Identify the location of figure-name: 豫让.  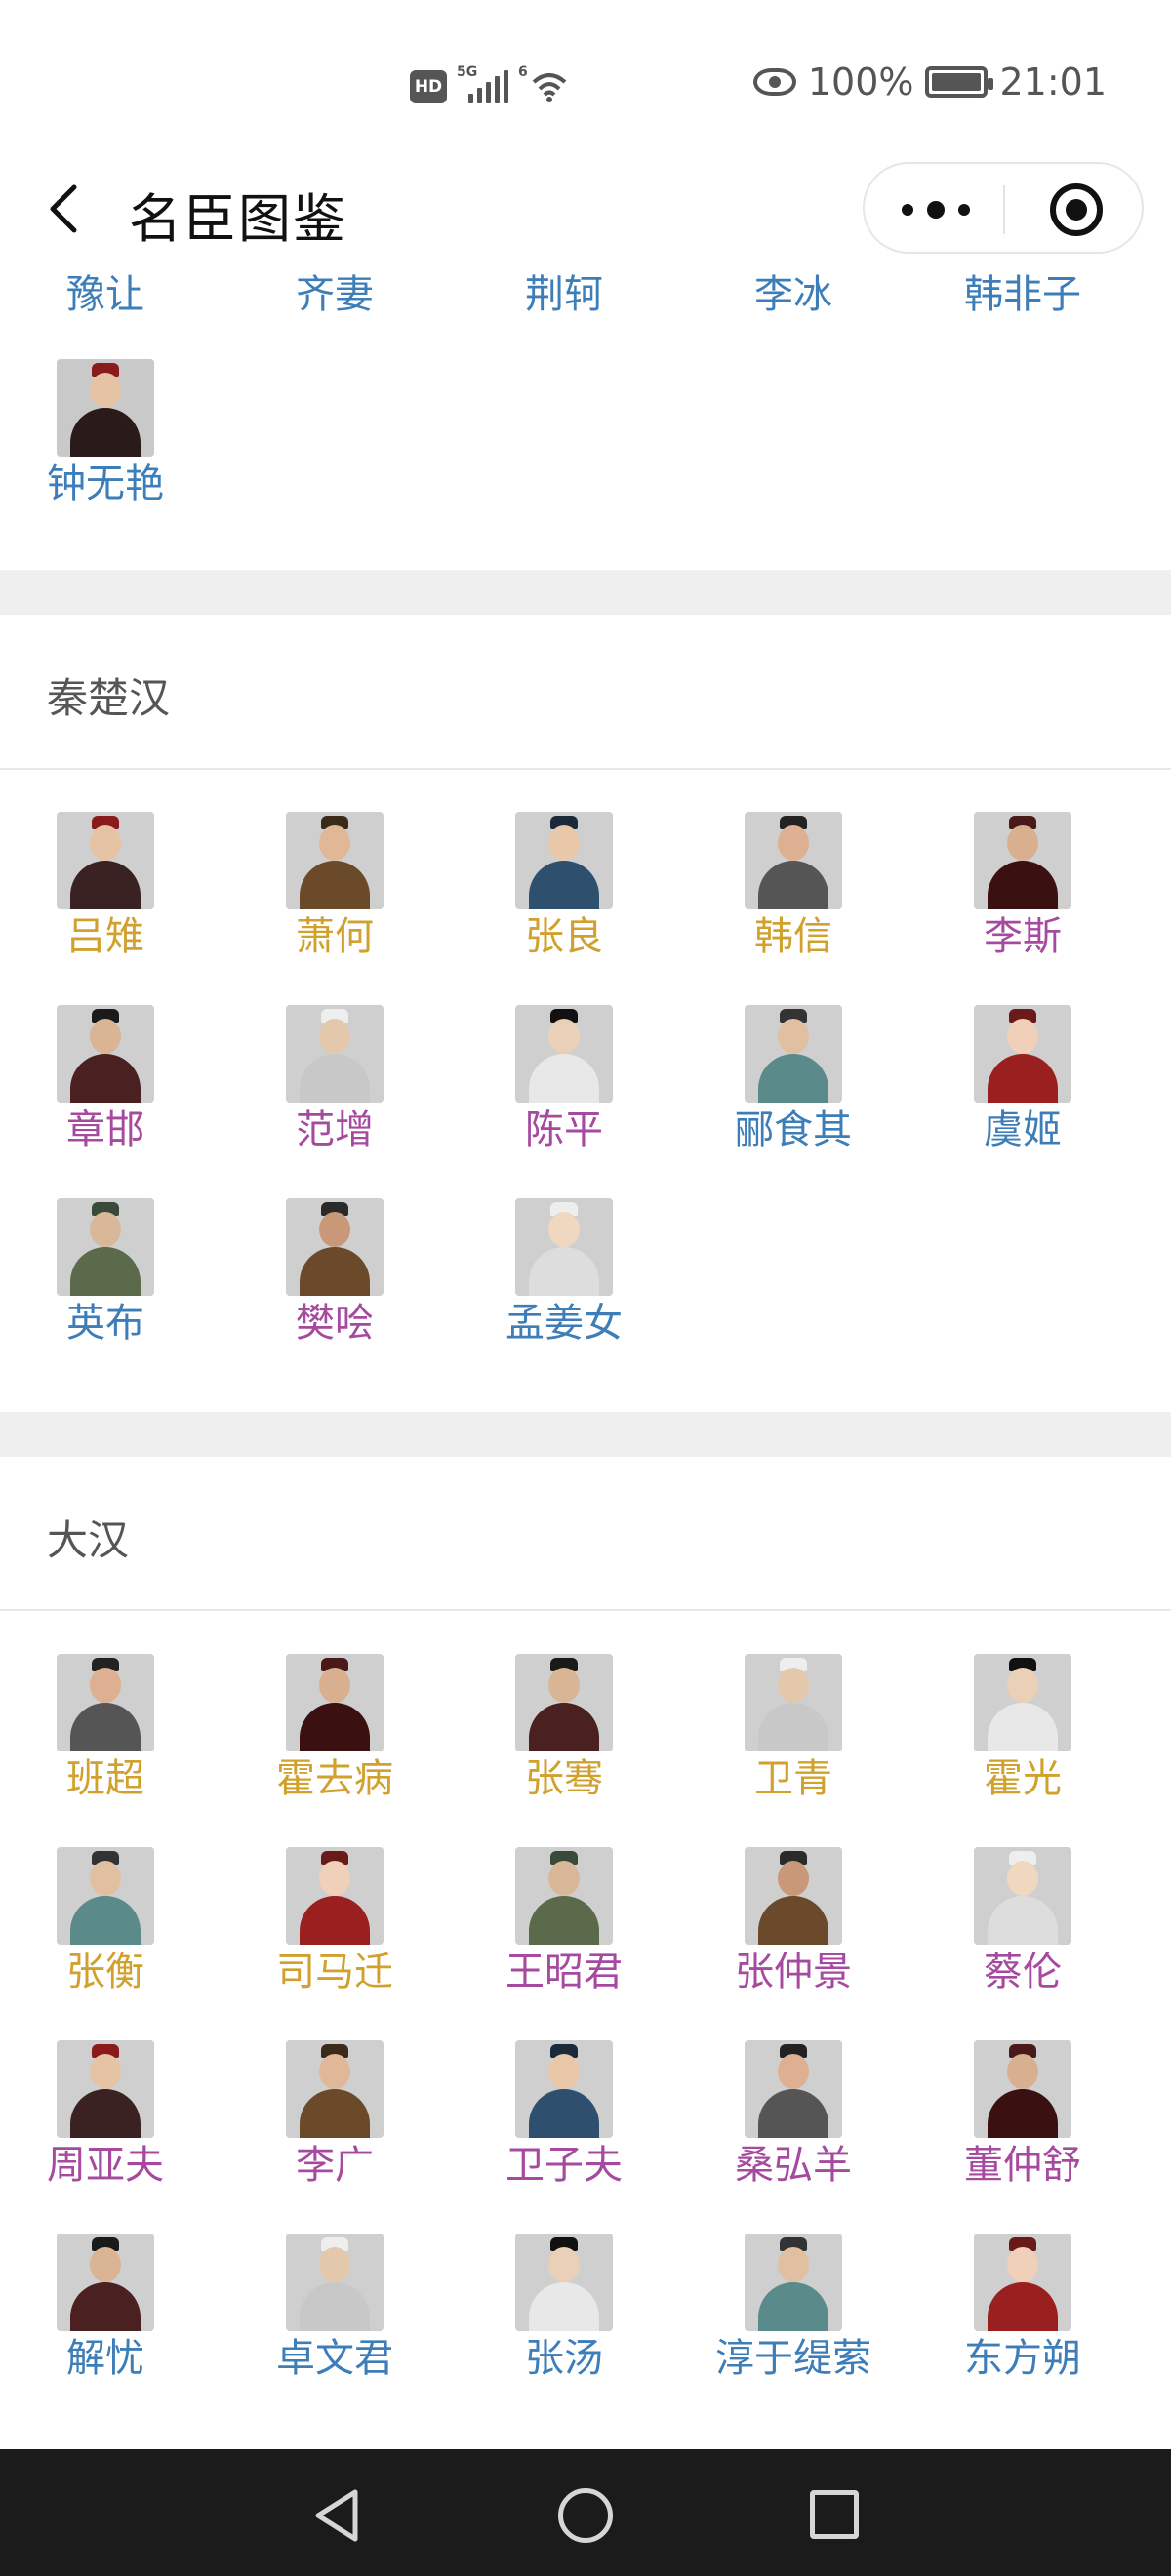
(105, 295).